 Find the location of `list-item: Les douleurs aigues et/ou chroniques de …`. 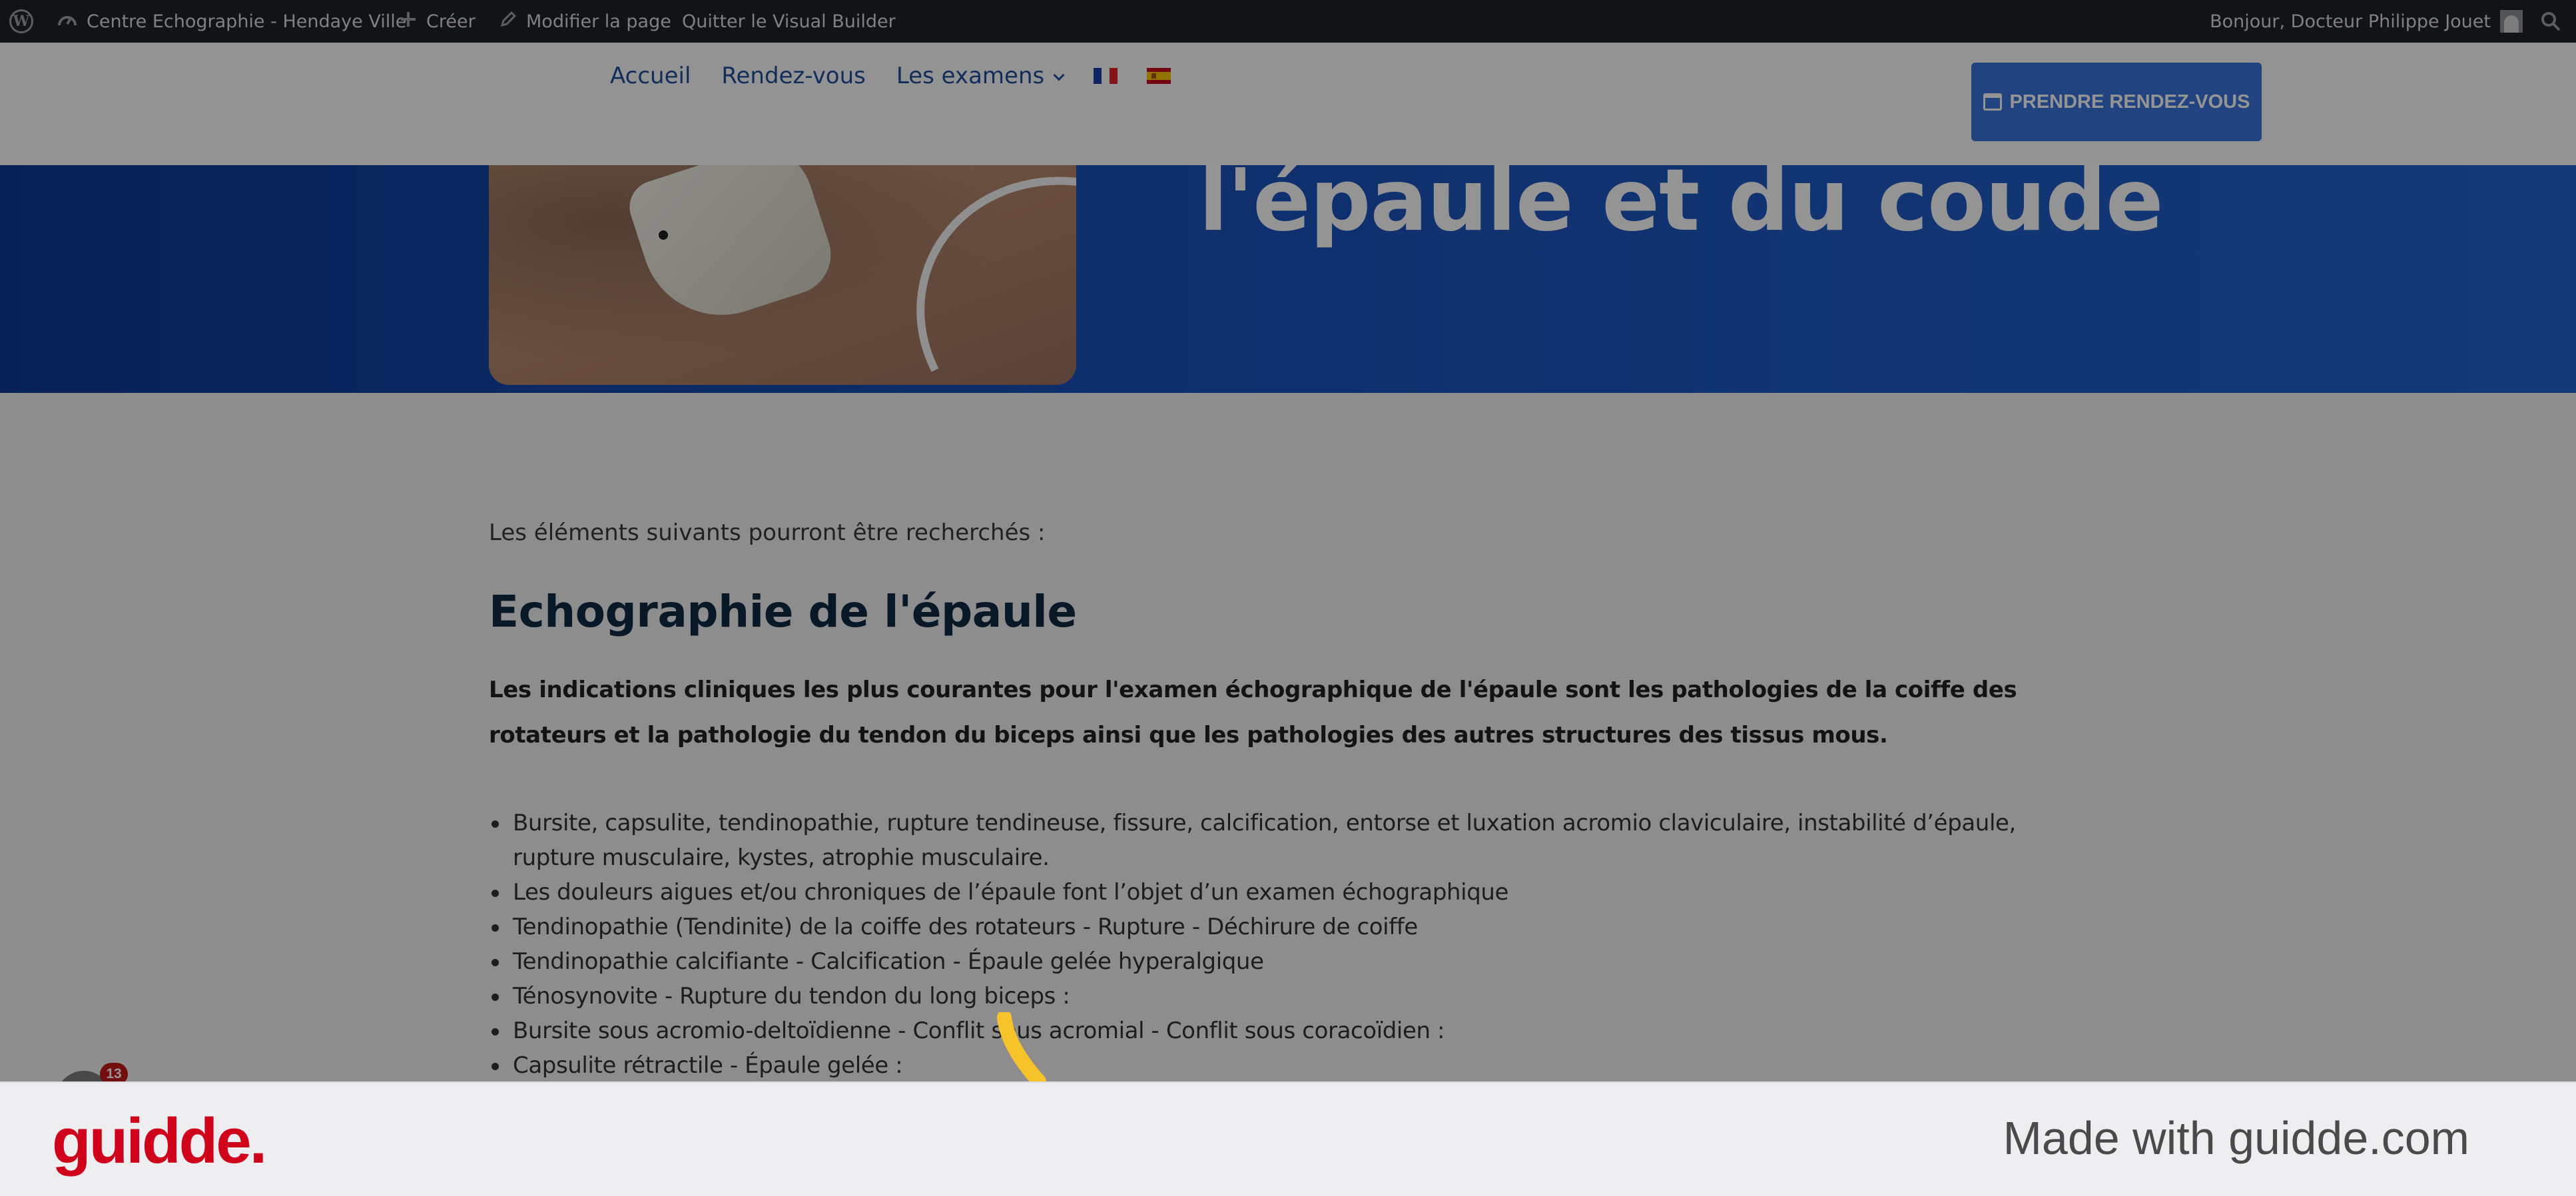

list-item: Les douleurs aigues et/ou chroniques de … is located at coordinates (1294, 893).